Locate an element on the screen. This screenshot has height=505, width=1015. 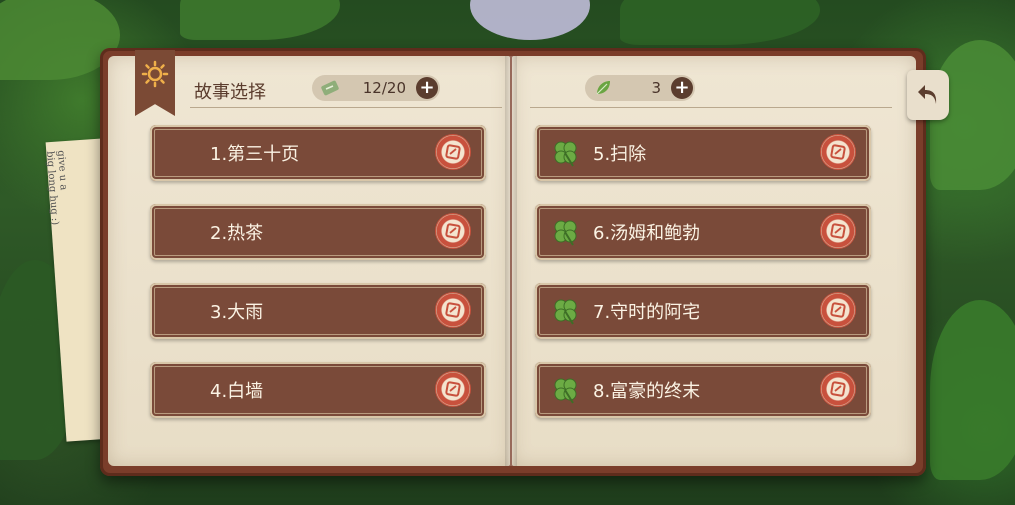
leaf-count: 3 is located at coordinates (656, 88).